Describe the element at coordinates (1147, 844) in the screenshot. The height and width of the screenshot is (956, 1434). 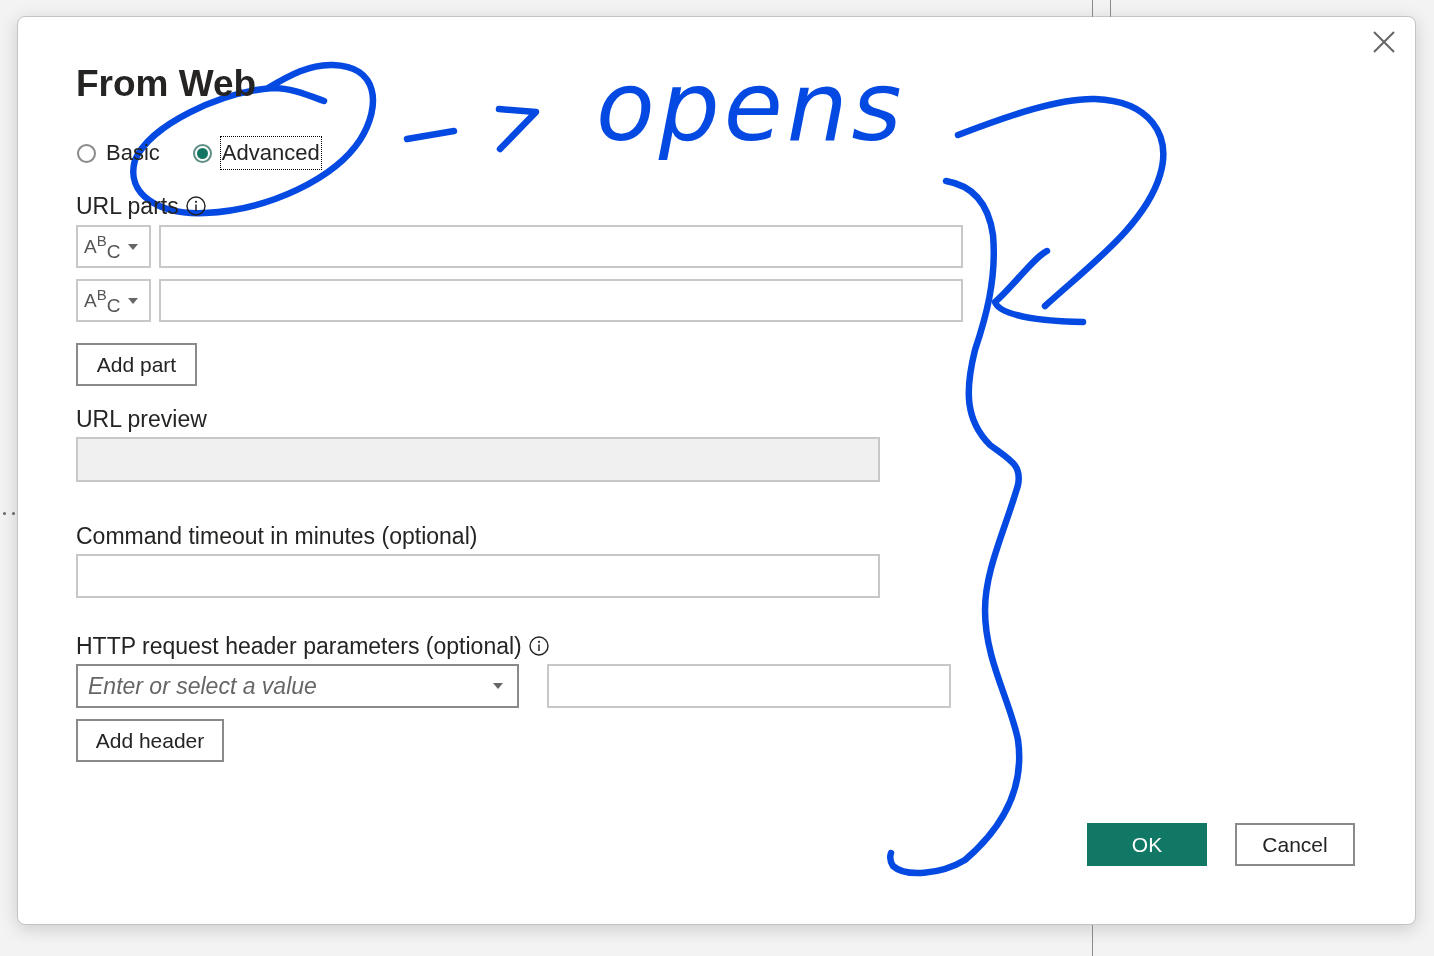
I see `ok-button: OK` at that location.